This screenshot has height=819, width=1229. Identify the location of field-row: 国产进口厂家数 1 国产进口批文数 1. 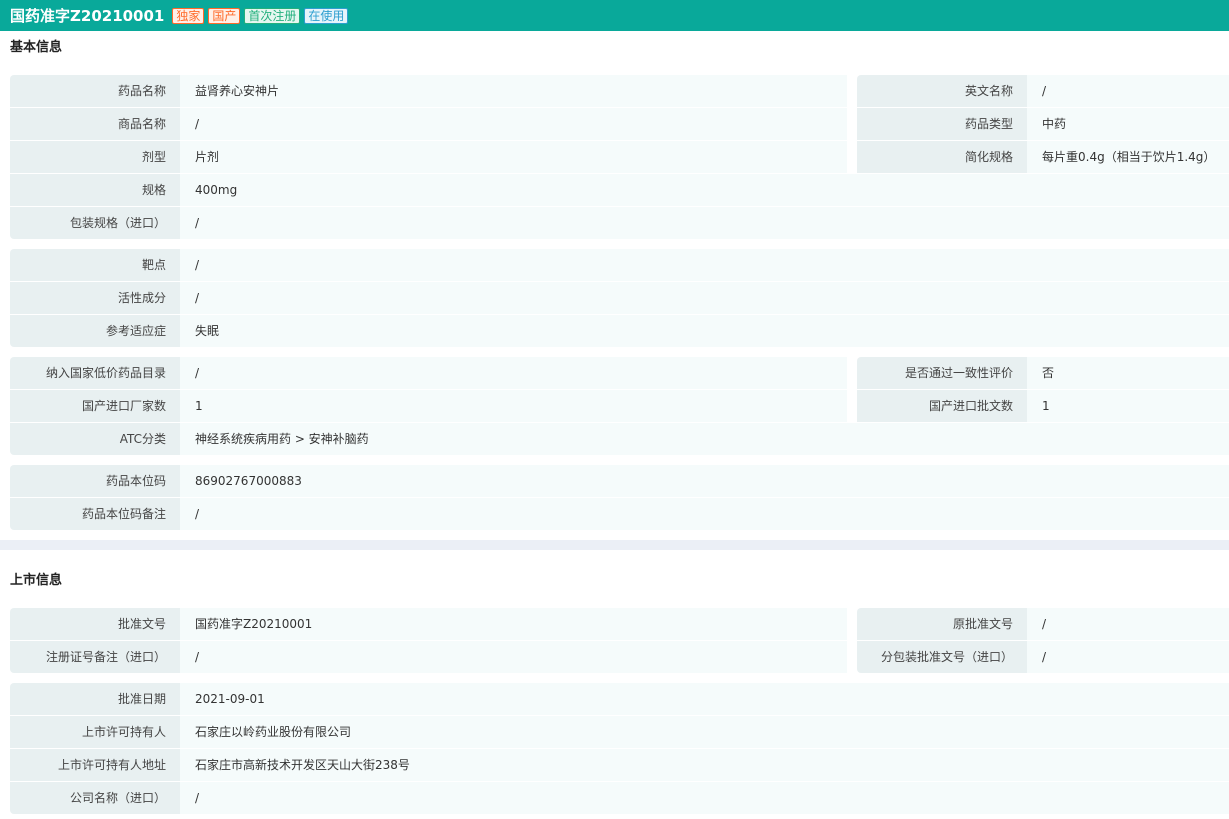
(619, 406).